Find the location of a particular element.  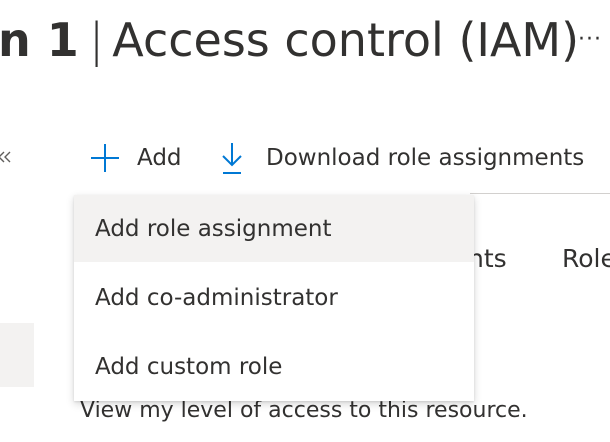

add-button-label: Add is located at coordinates (159, 158).